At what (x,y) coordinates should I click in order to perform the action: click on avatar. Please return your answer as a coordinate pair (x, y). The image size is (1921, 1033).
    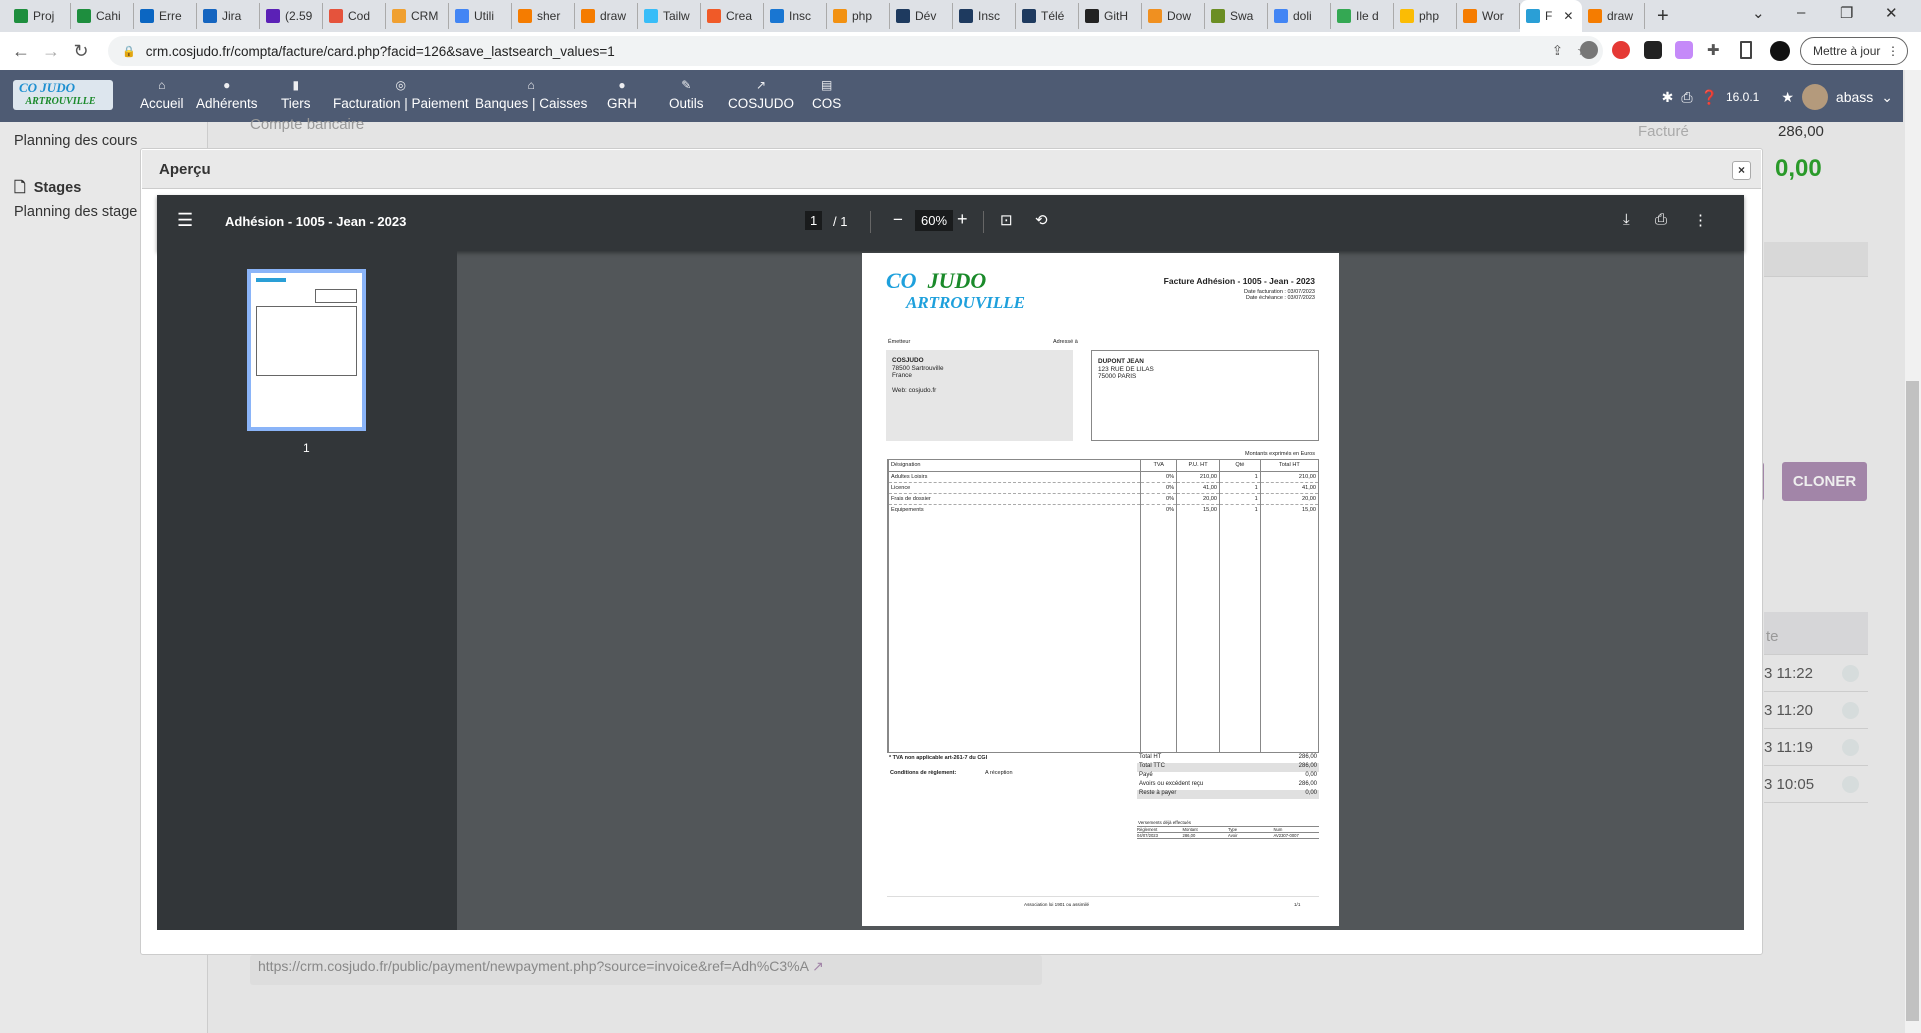
    Looking at the image, I should click on (1814, 97).